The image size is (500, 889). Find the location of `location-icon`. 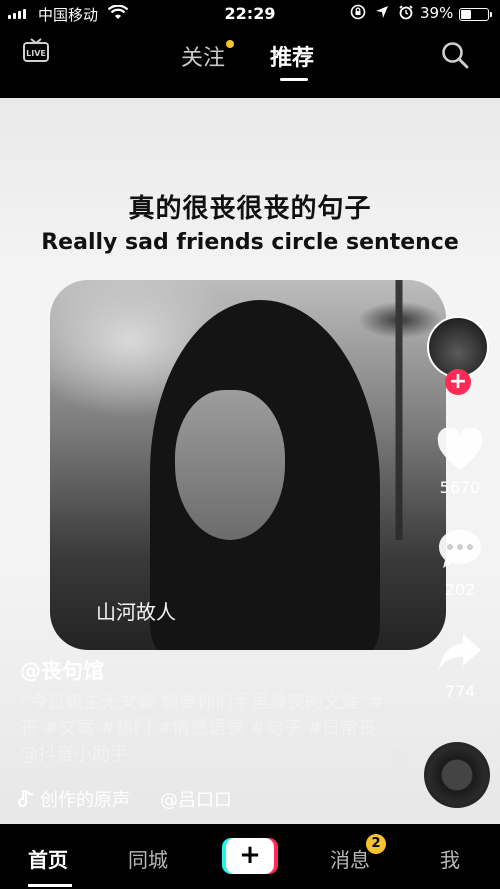

location-icon is located at coordinates (382, 12).